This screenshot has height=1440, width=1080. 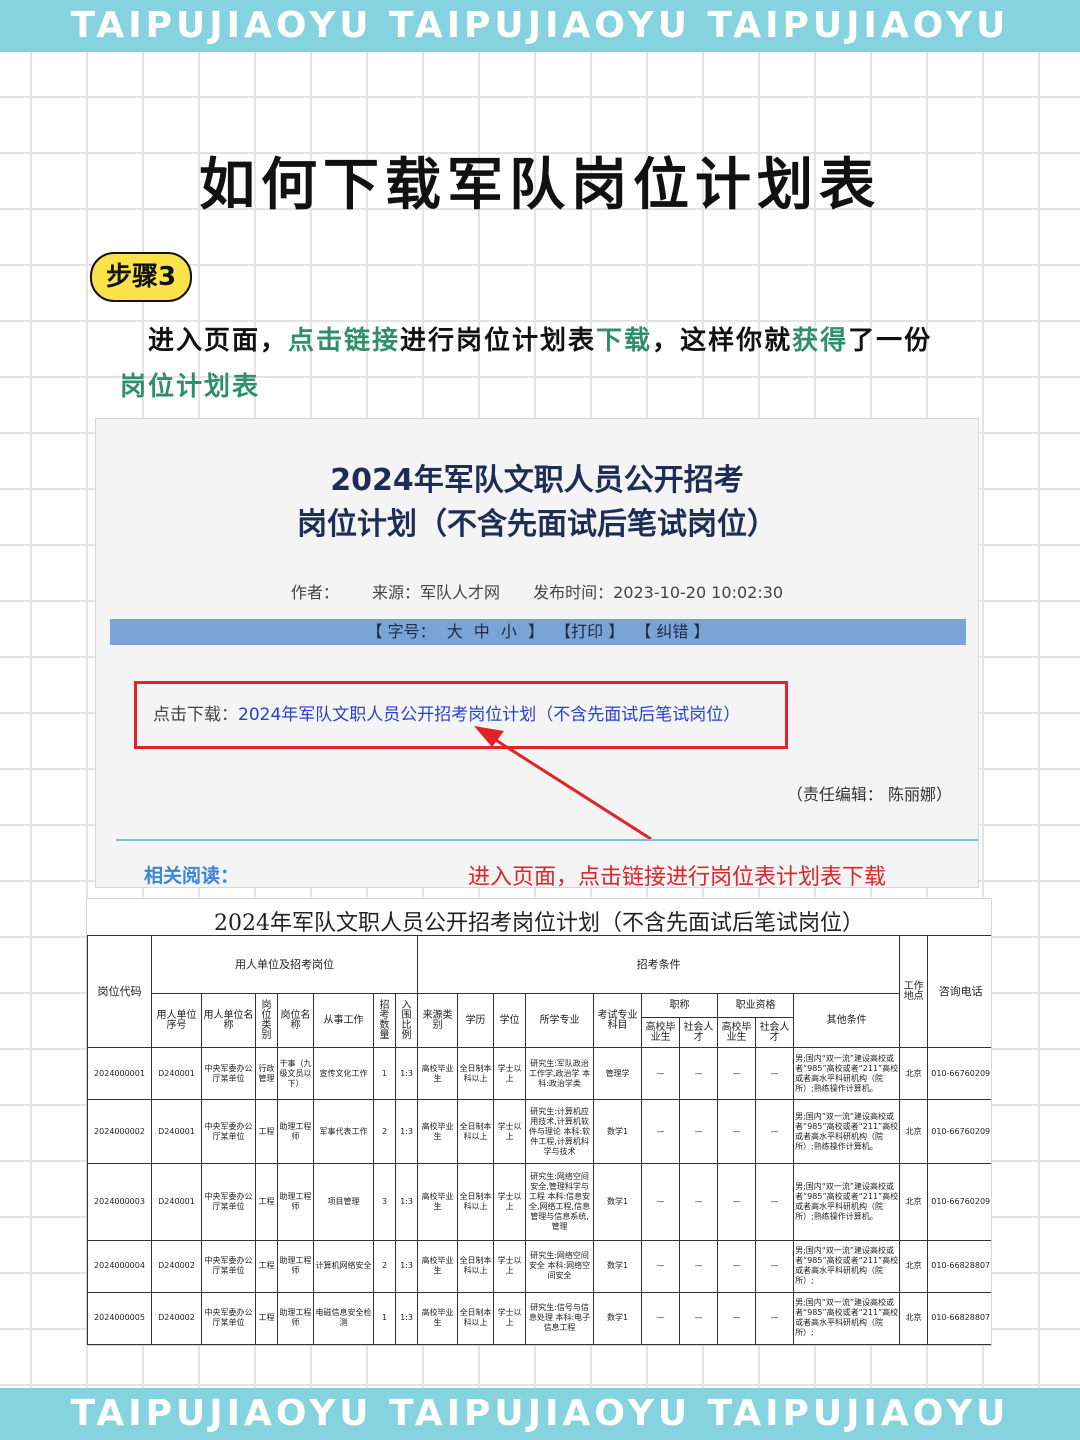 I want to click on font-big-link: 大, so click(x=455, y=631).